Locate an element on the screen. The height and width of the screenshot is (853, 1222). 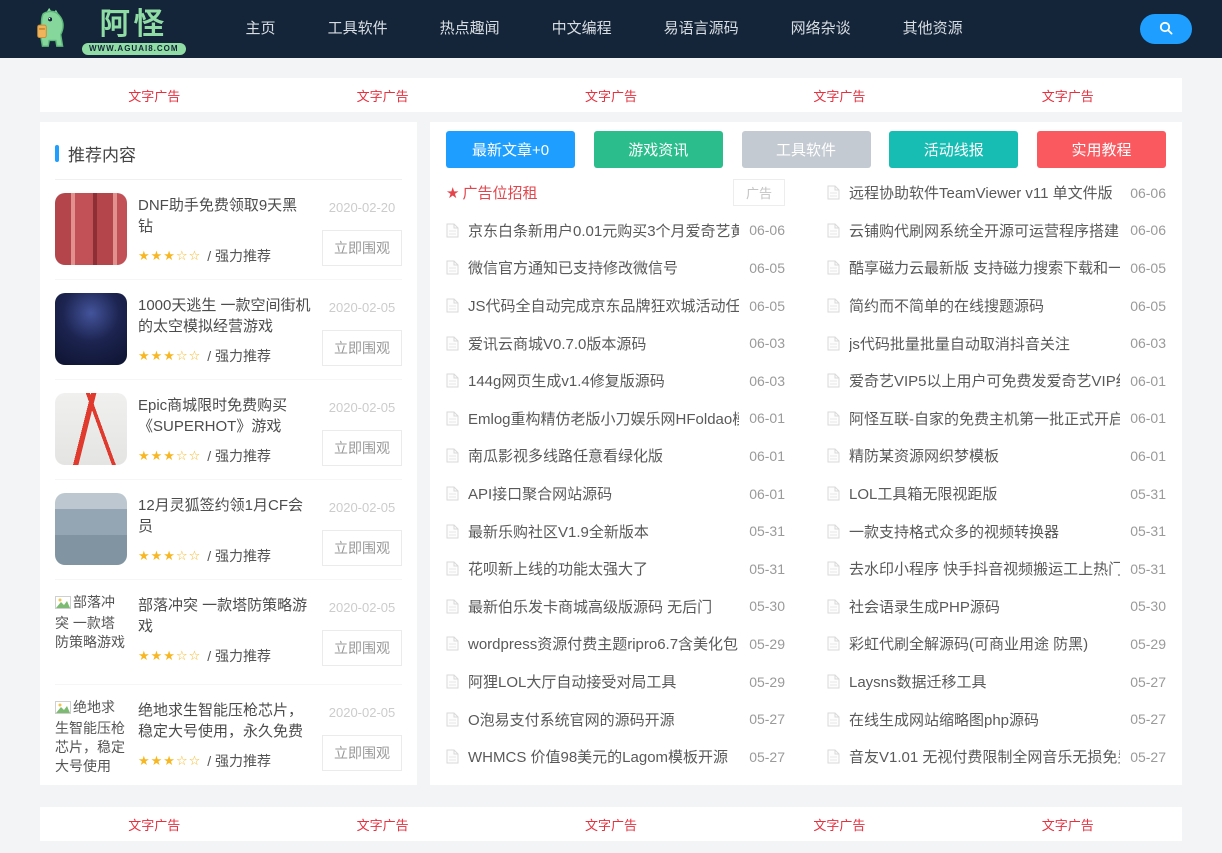
article-title: Laysns数据迁移工具 is located at coordinates (984, 681).